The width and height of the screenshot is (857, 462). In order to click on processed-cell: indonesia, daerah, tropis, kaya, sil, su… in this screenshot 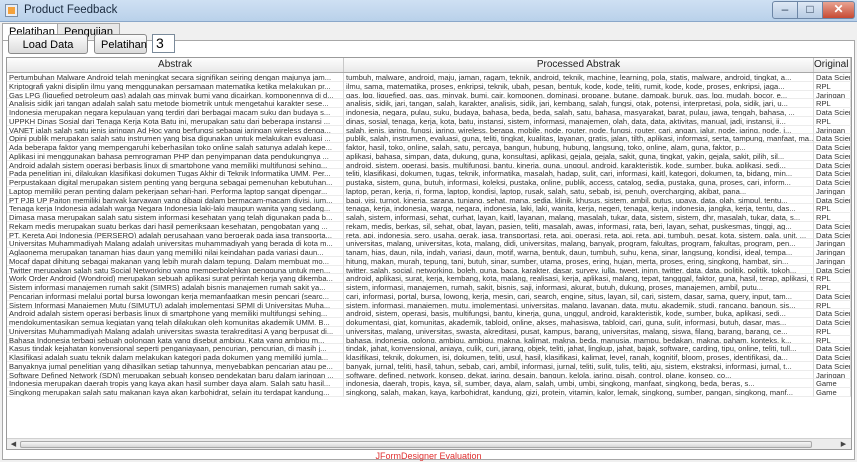, I will do `click(579, 383)`.